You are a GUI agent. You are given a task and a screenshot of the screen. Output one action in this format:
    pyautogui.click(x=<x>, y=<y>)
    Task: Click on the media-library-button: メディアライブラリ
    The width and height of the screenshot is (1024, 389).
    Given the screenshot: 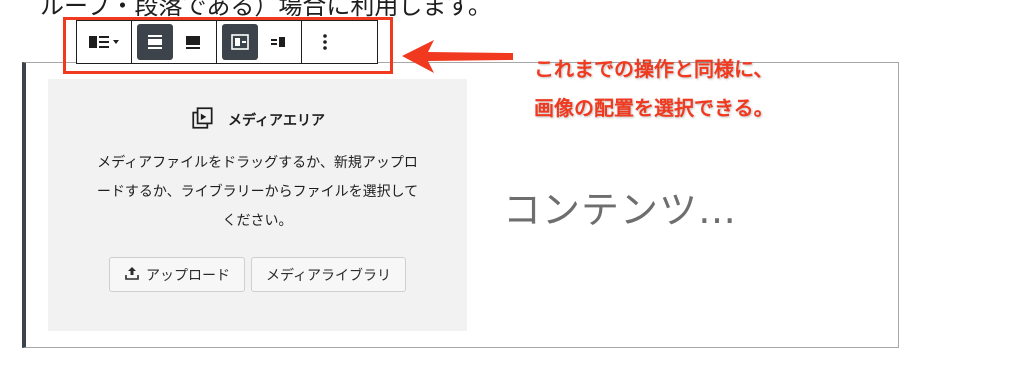 What is the action you would take?
    pyautogui.click(x=328, y=274)
    